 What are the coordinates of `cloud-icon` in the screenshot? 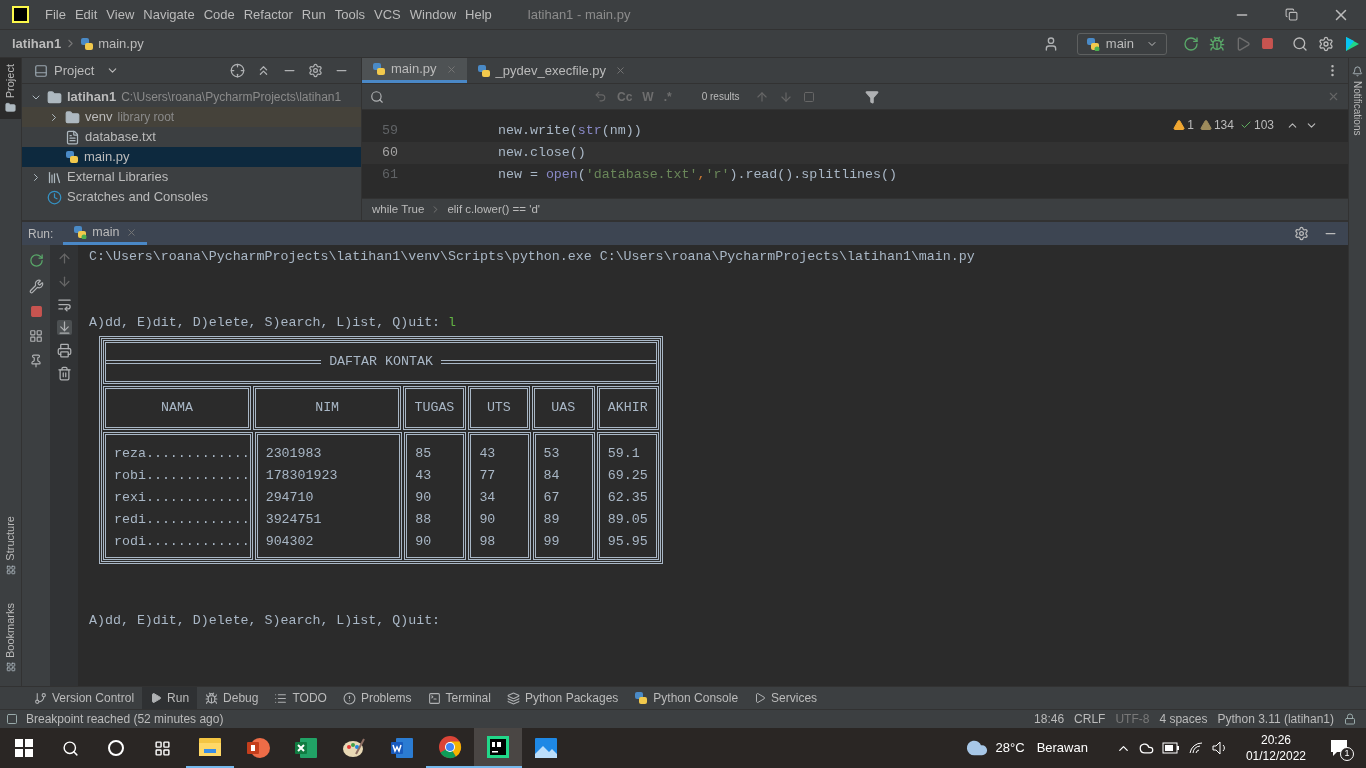 It's located at (1146, 748).